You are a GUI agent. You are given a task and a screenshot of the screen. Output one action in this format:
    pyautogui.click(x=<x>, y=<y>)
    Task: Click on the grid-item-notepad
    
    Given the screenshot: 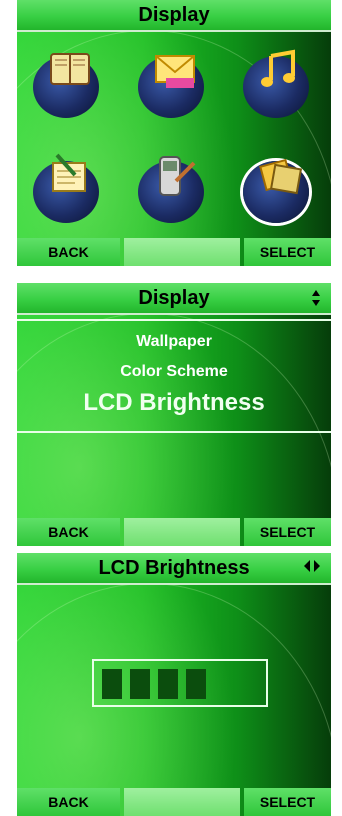 What is the action you would take?
    pyautogui.click(x=69, y=189)
    